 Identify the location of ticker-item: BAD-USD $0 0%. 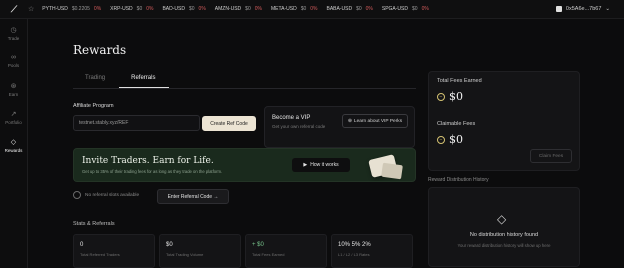
(183, 9).